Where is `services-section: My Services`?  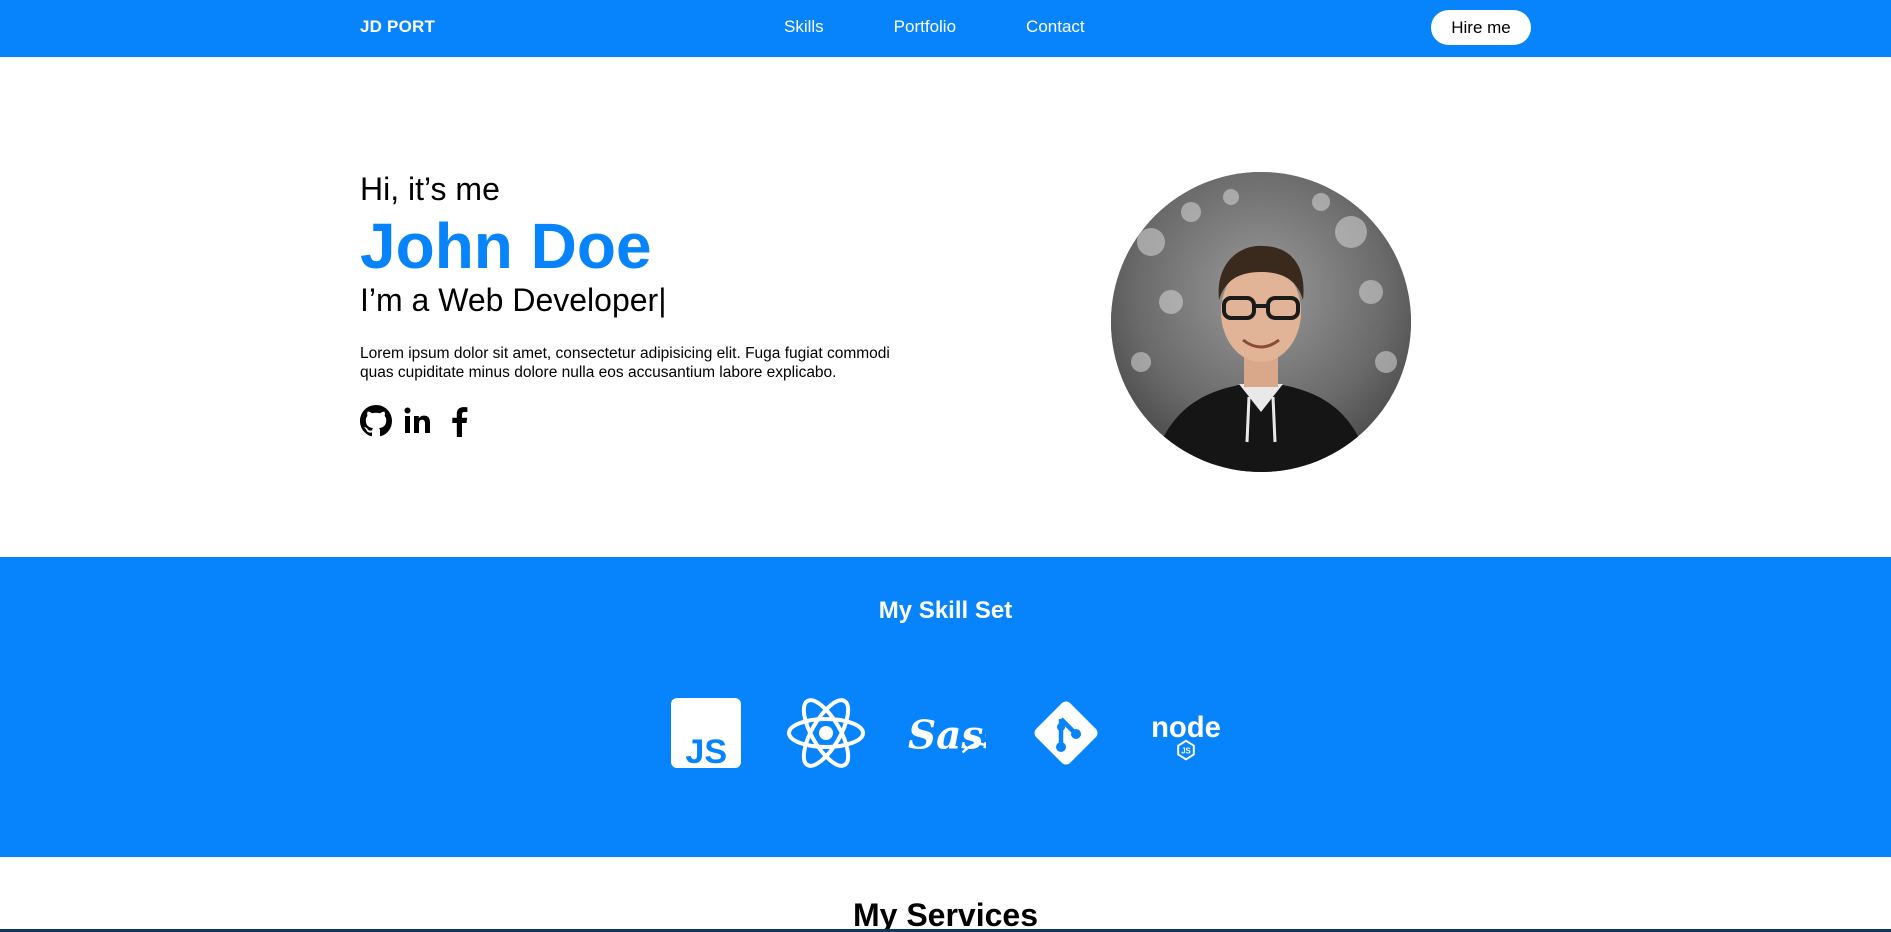 services-section: My Services is located at coordinates (945, 894).